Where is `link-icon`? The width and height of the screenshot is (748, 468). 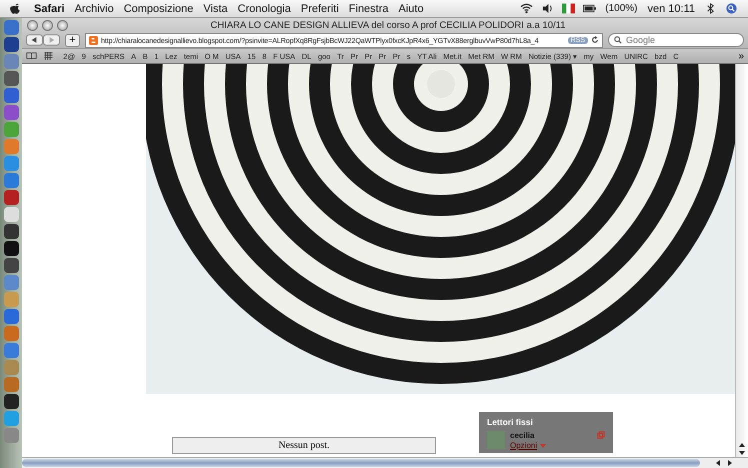 link-icon is located at coordinates (601, 435).